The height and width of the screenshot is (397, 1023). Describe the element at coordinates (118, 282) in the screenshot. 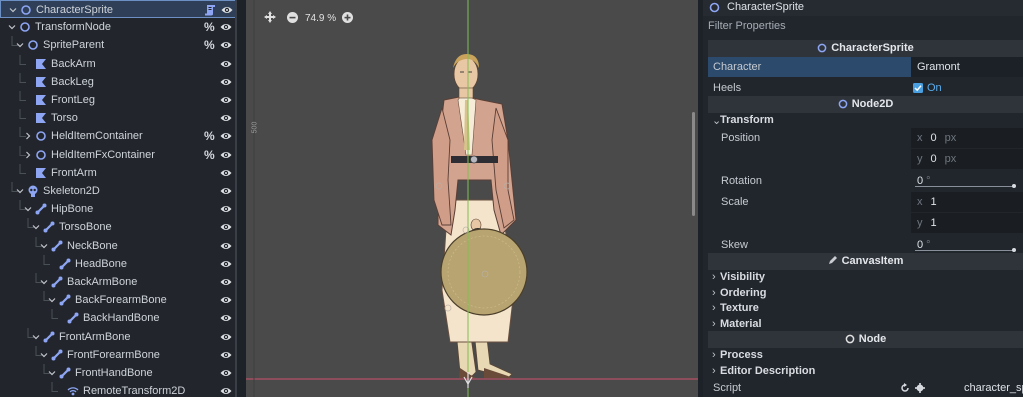

I see `tree-row-backarmbone: BackArmBone` at that location.